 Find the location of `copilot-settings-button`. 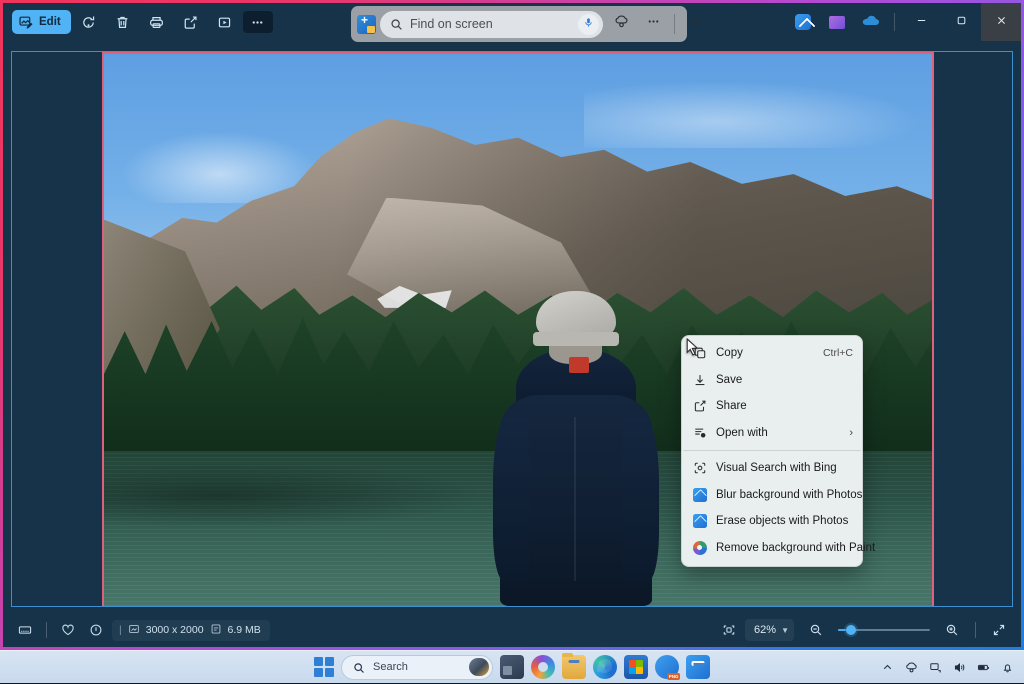

copilot-settings-button is located at coordinates (621, 24).